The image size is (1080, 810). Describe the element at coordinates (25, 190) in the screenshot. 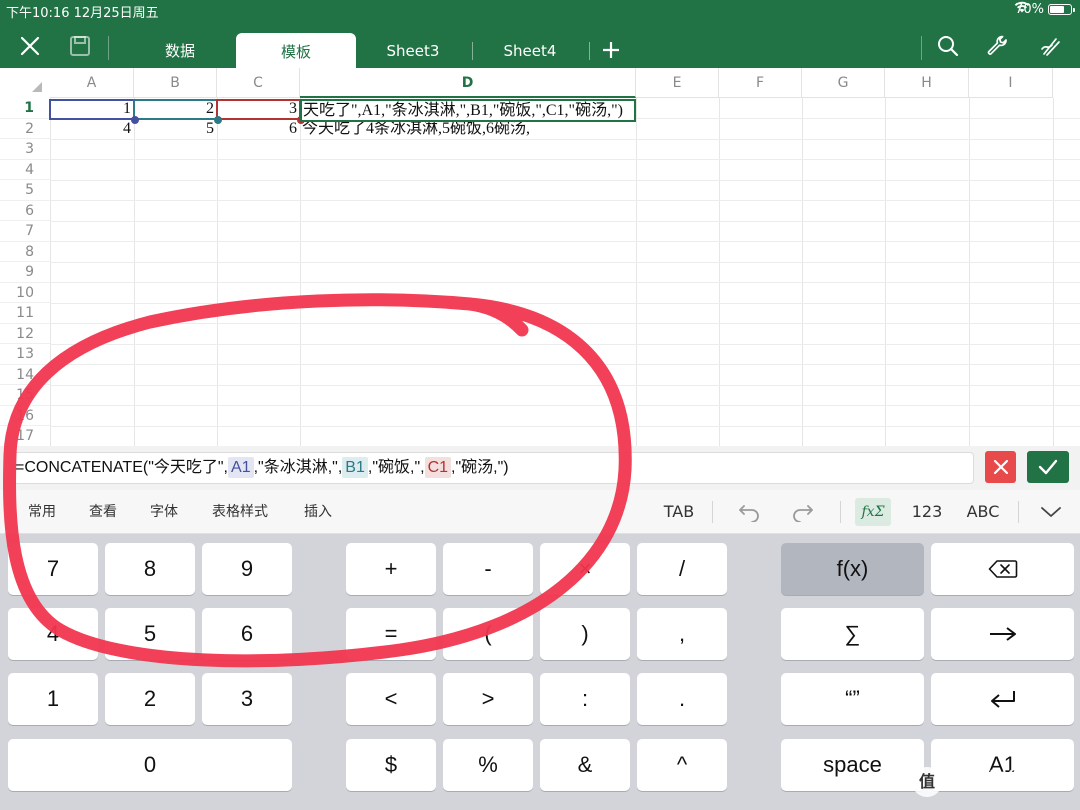

I see `row-header-5: 5` at that location.